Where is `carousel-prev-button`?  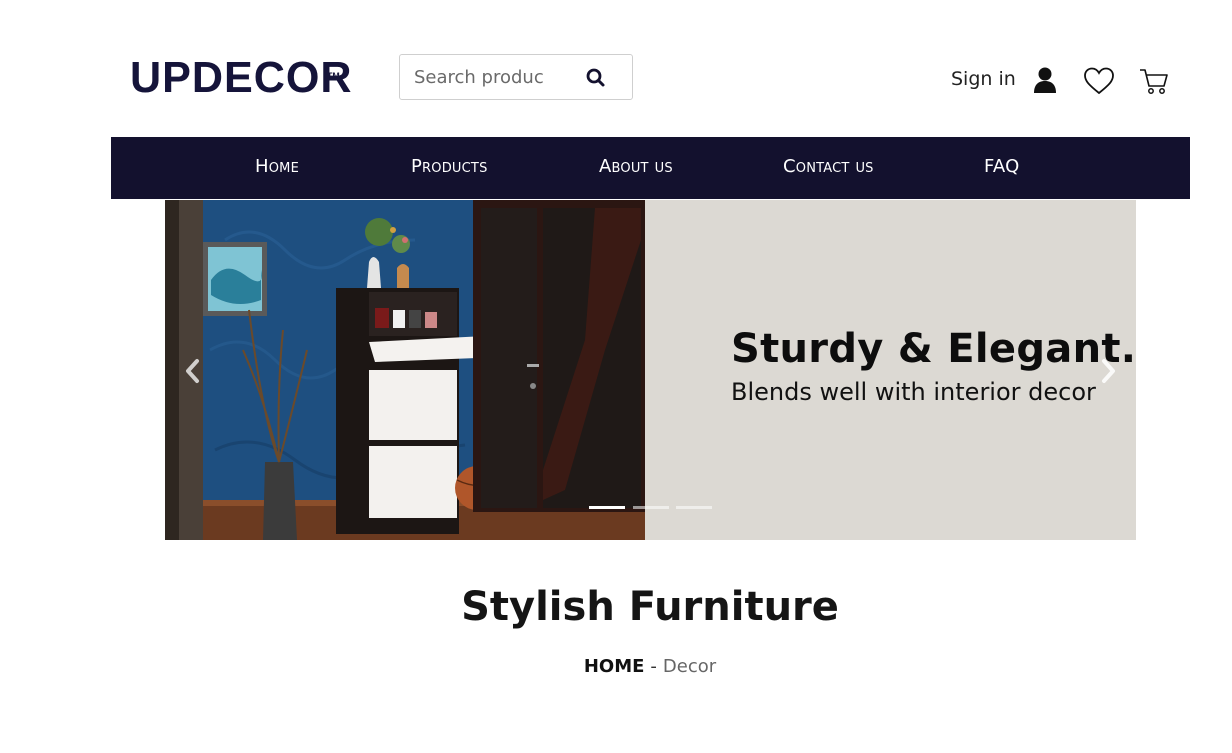
carousel-prev-button is located at coordinates (192, 371).